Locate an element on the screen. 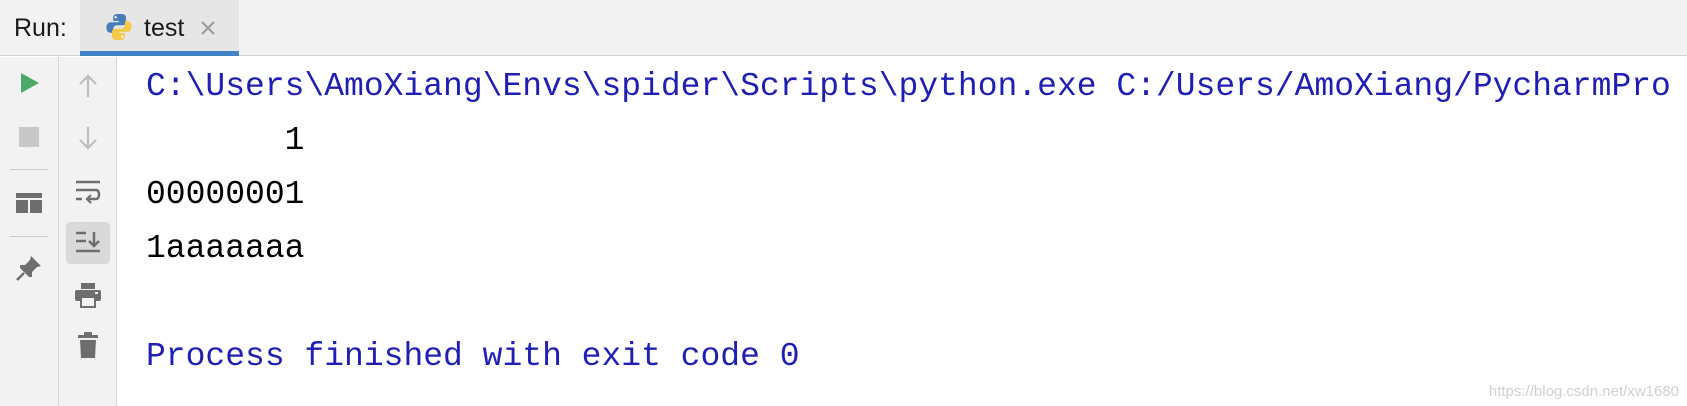 Image resolution: width=1687 pixels, height=406 pixels. console-output-line: 1aaaaaaa is located at coordinates (225, 248).